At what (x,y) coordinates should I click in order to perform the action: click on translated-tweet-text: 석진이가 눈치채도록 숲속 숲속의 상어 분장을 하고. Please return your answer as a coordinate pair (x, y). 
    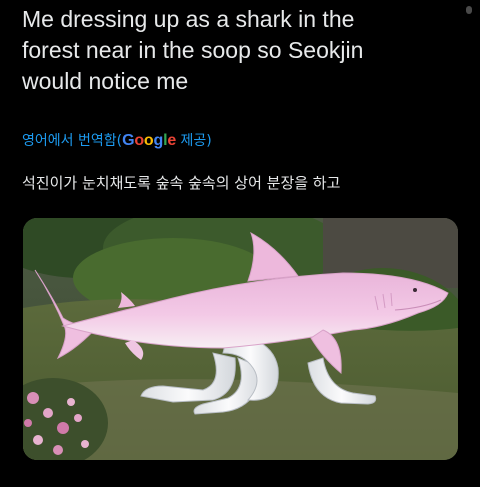
    Looking at the image, I should click on (181, 183).